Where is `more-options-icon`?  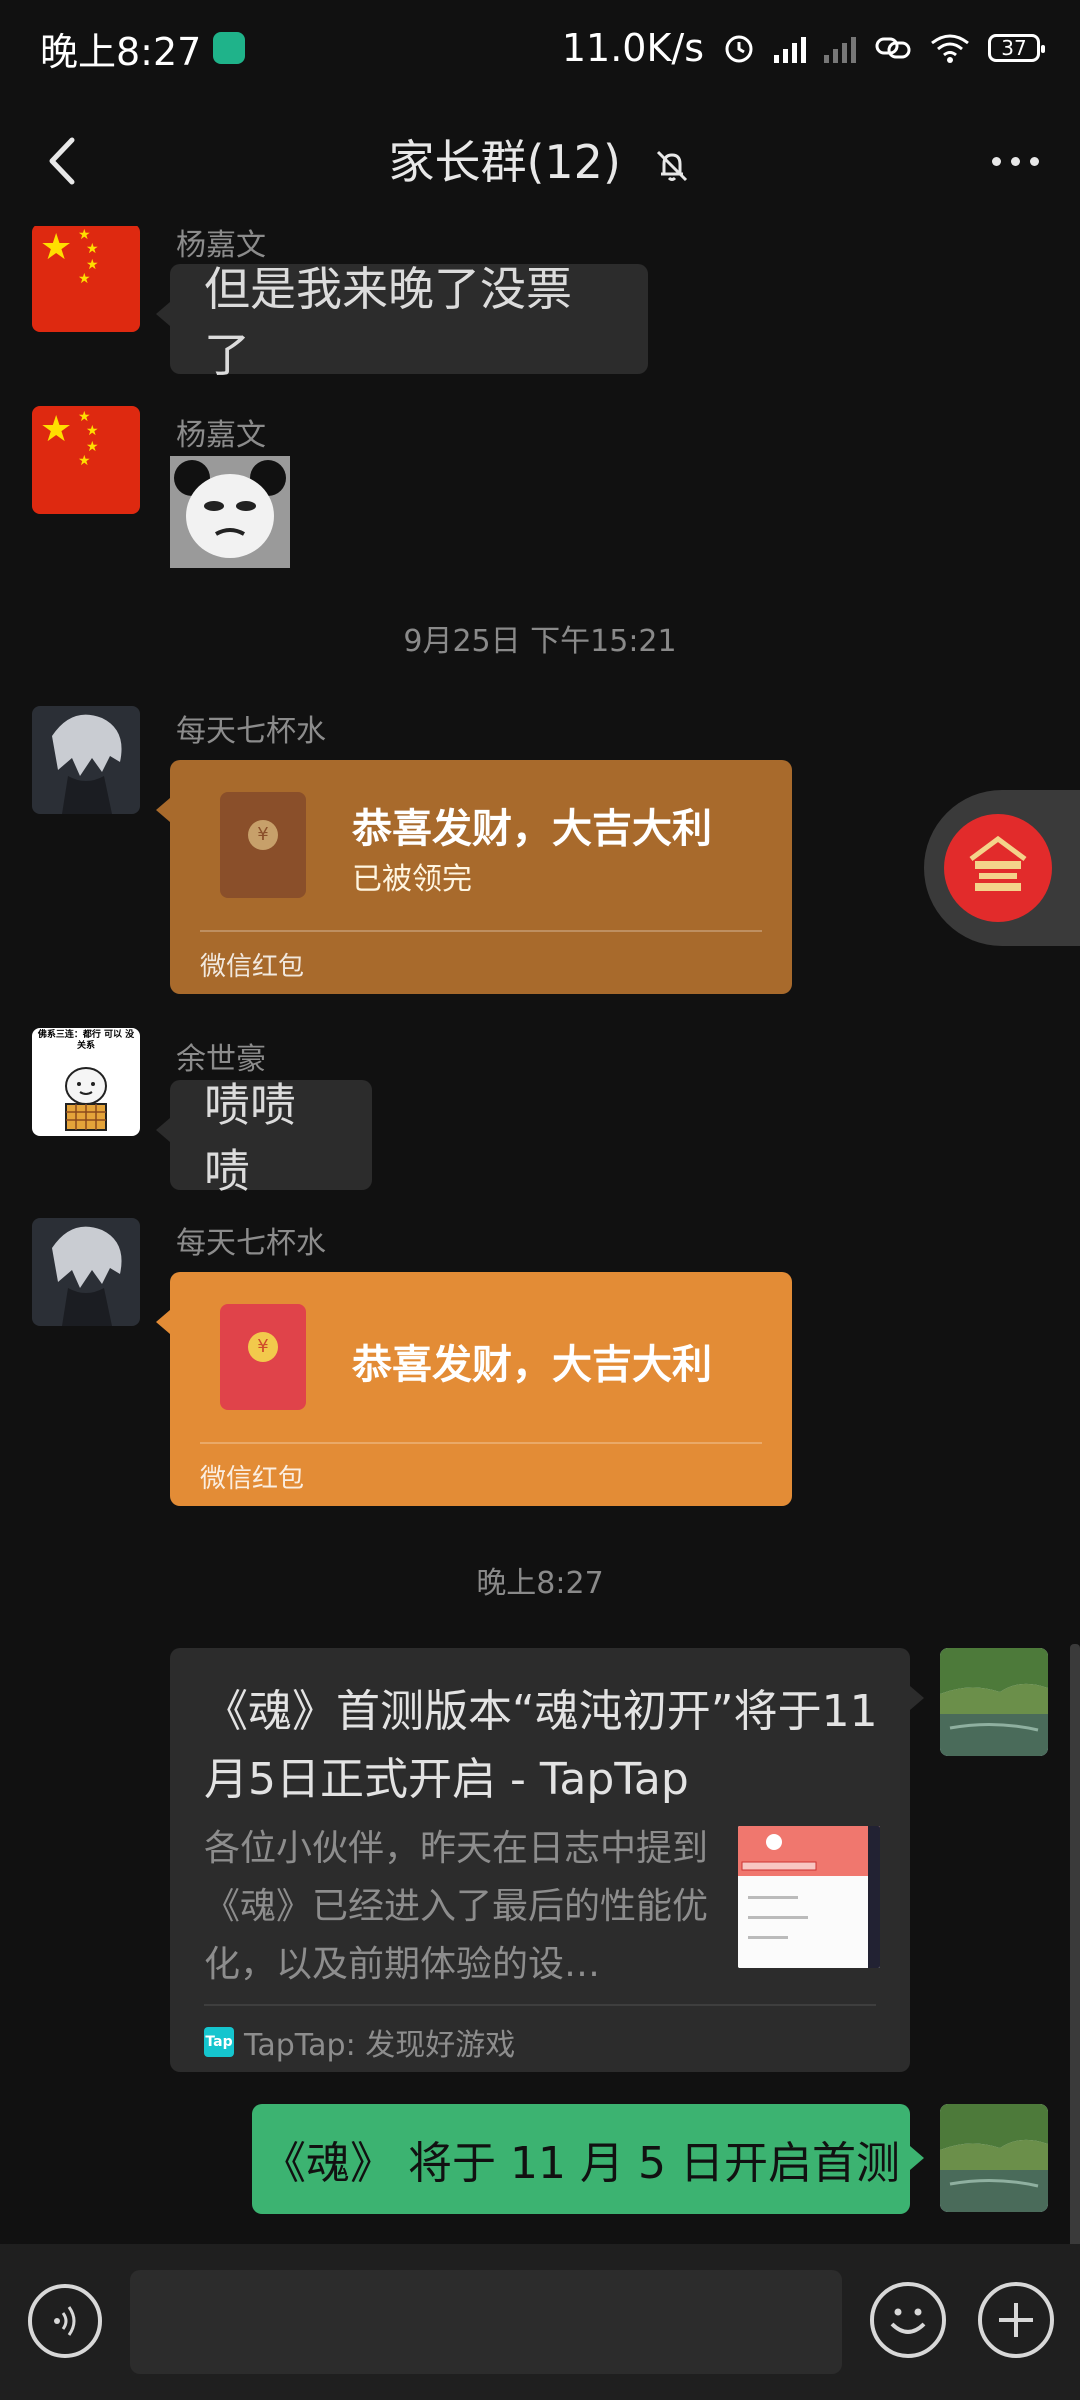 more-options-icon is located at coordinates (1015, 161).